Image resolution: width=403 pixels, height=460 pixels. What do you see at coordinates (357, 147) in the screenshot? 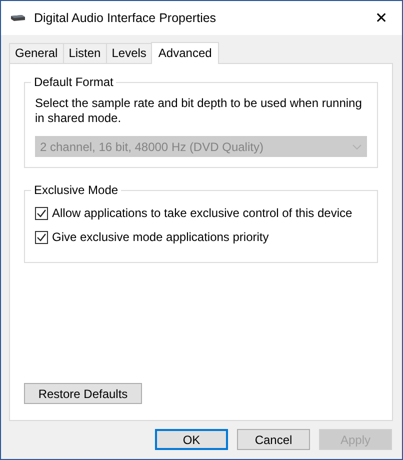
I see `chevron-down-icon` at bounding box center [357, 147].